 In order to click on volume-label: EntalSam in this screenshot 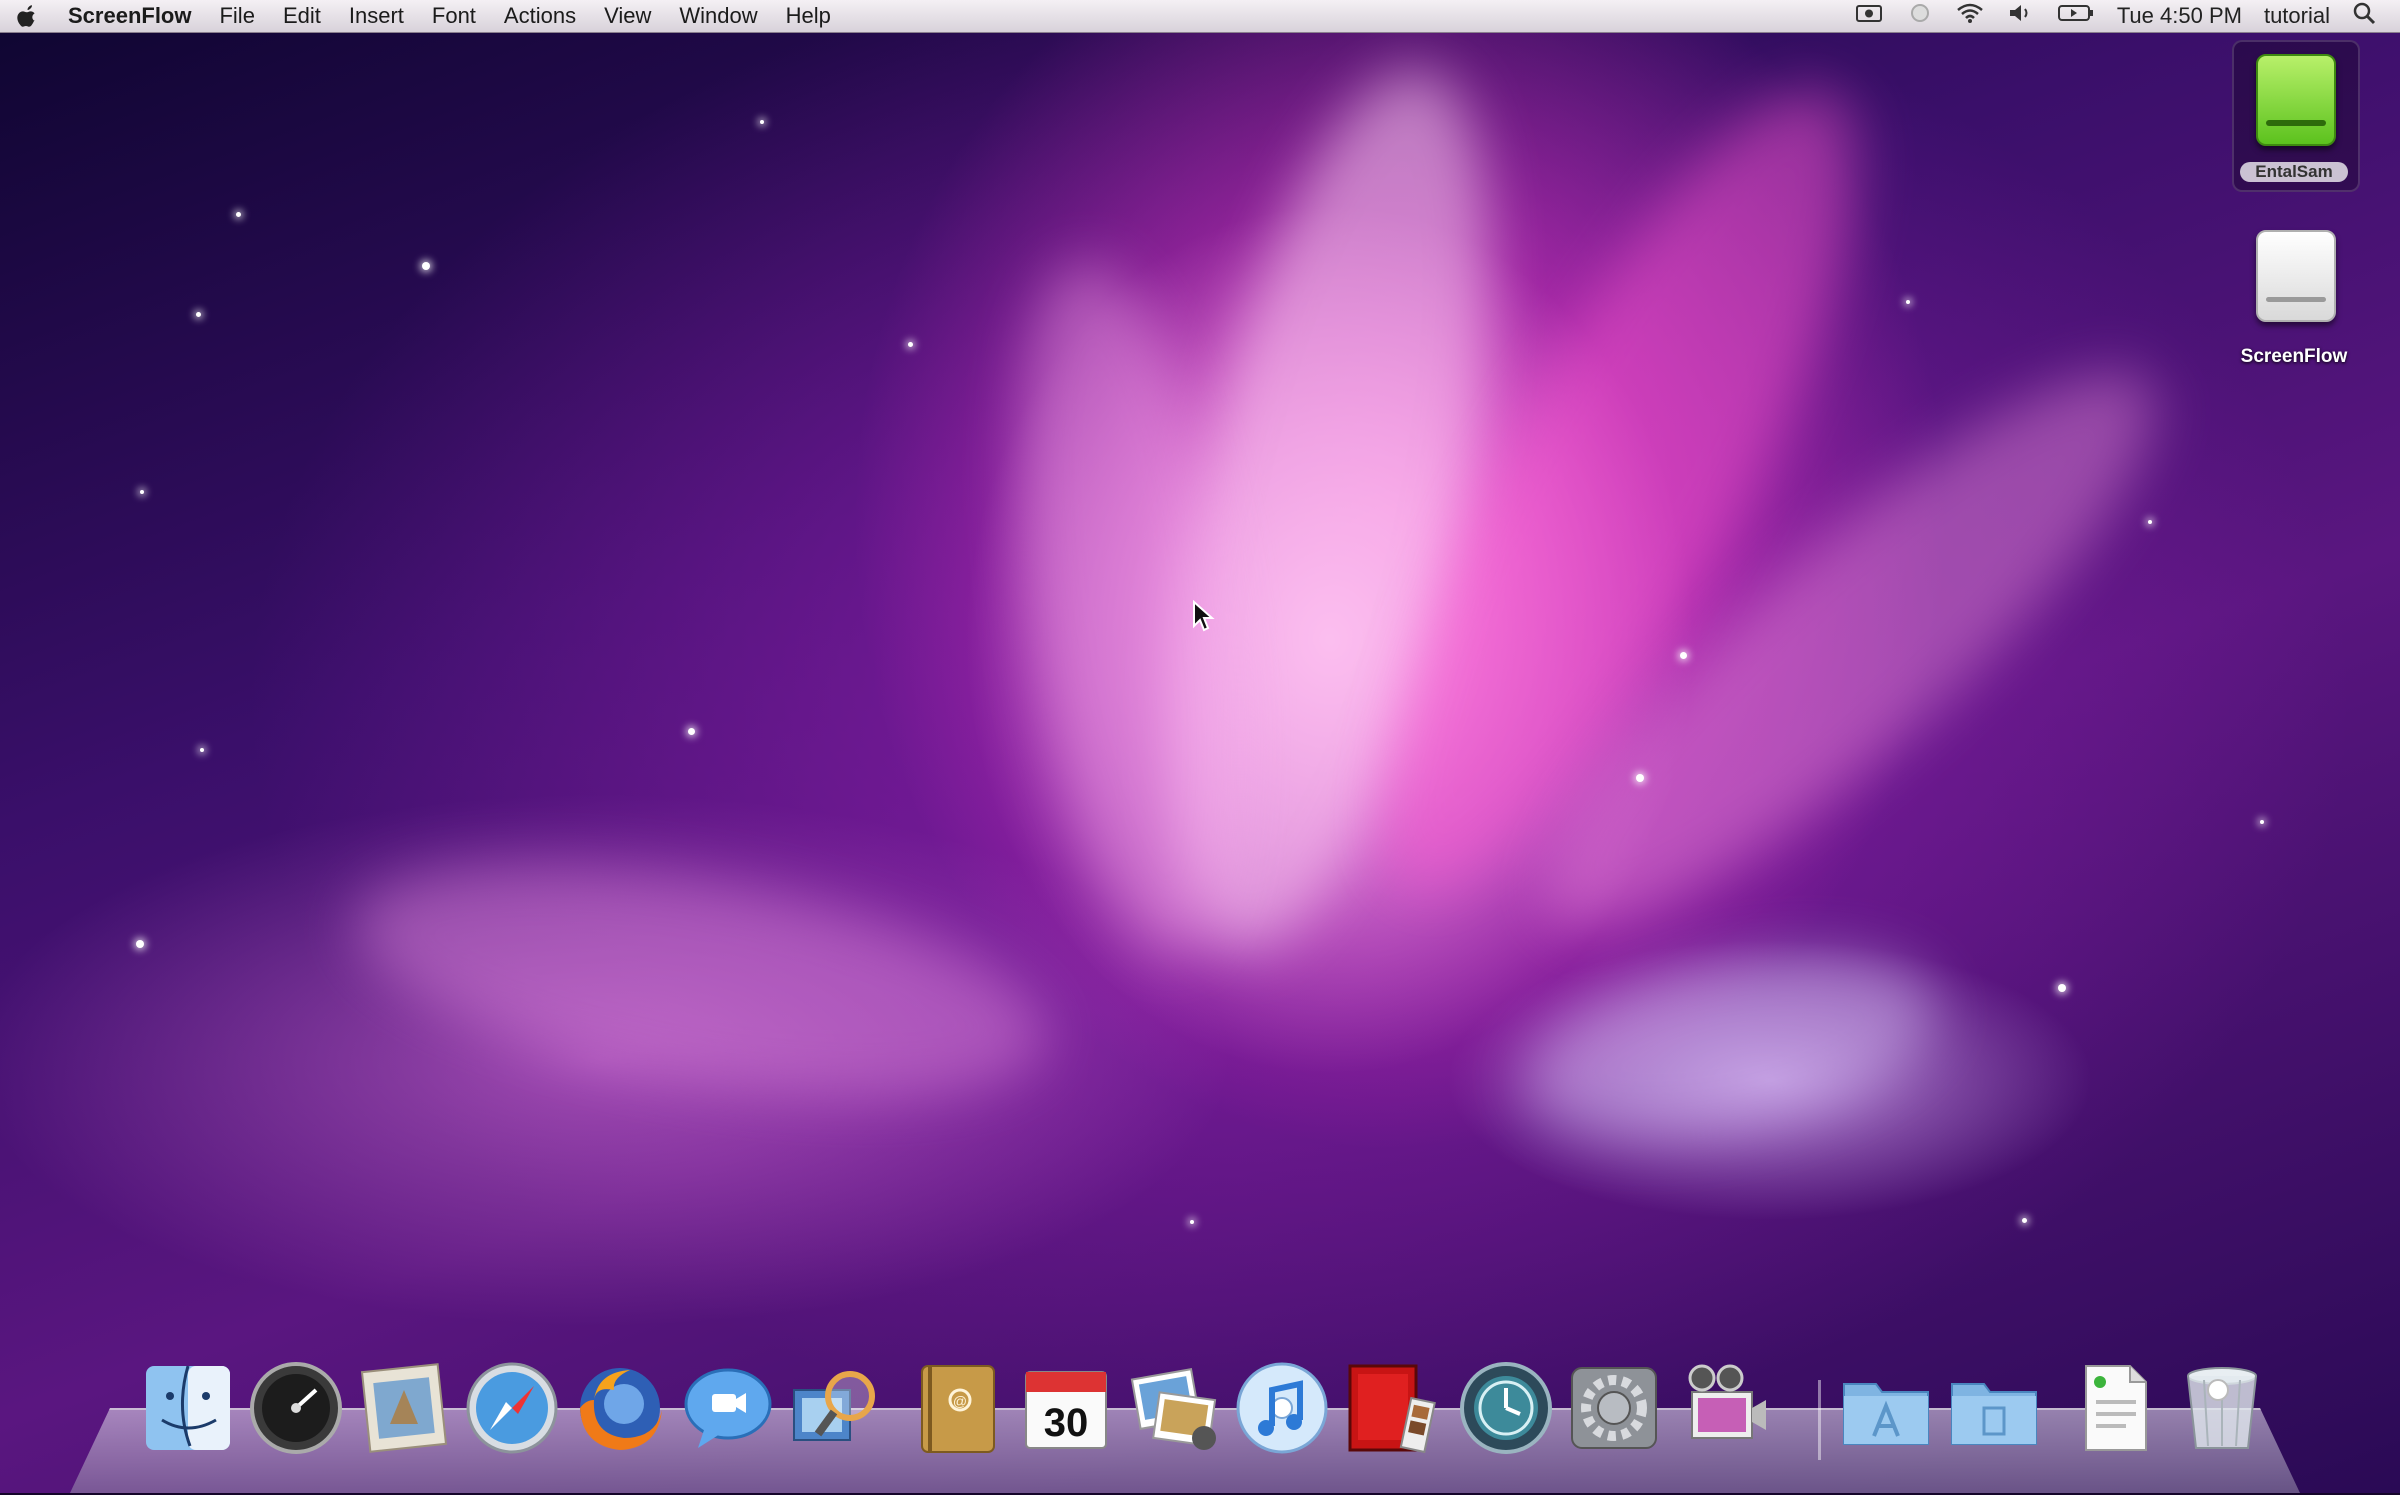, I will do `click(2294, 172)`.